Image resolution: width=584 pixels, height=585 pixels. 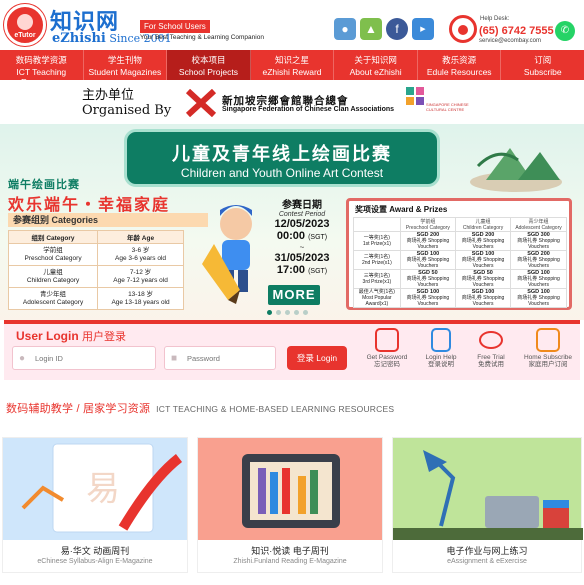 I want to click on nav-label-cn: 知识之星, so click(x=292, y=60).